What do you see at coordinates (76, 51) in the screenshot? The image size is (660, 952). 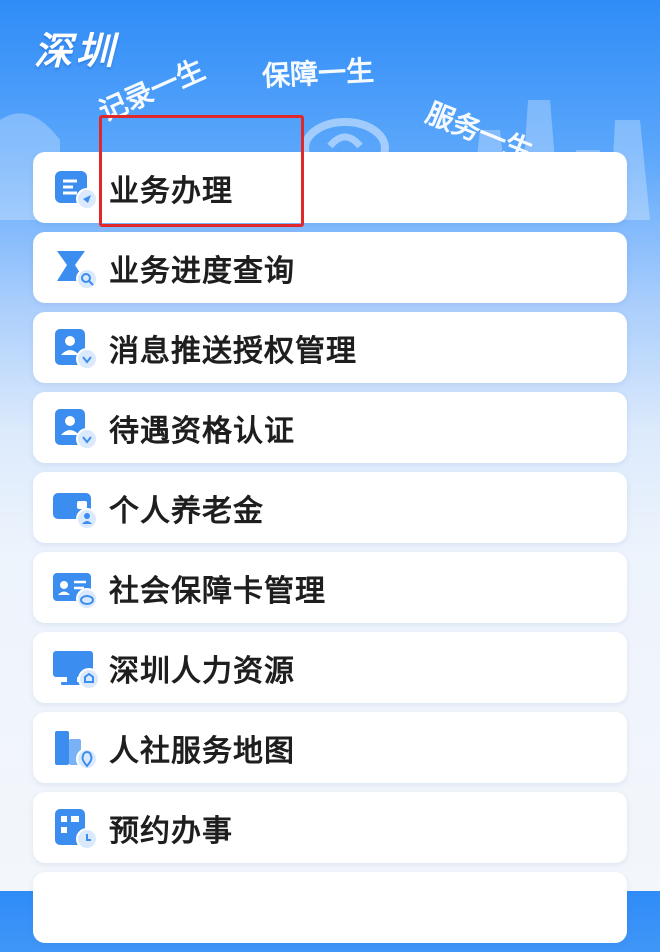 I see `city-title: 深圳` at bounding box center [76, 51].